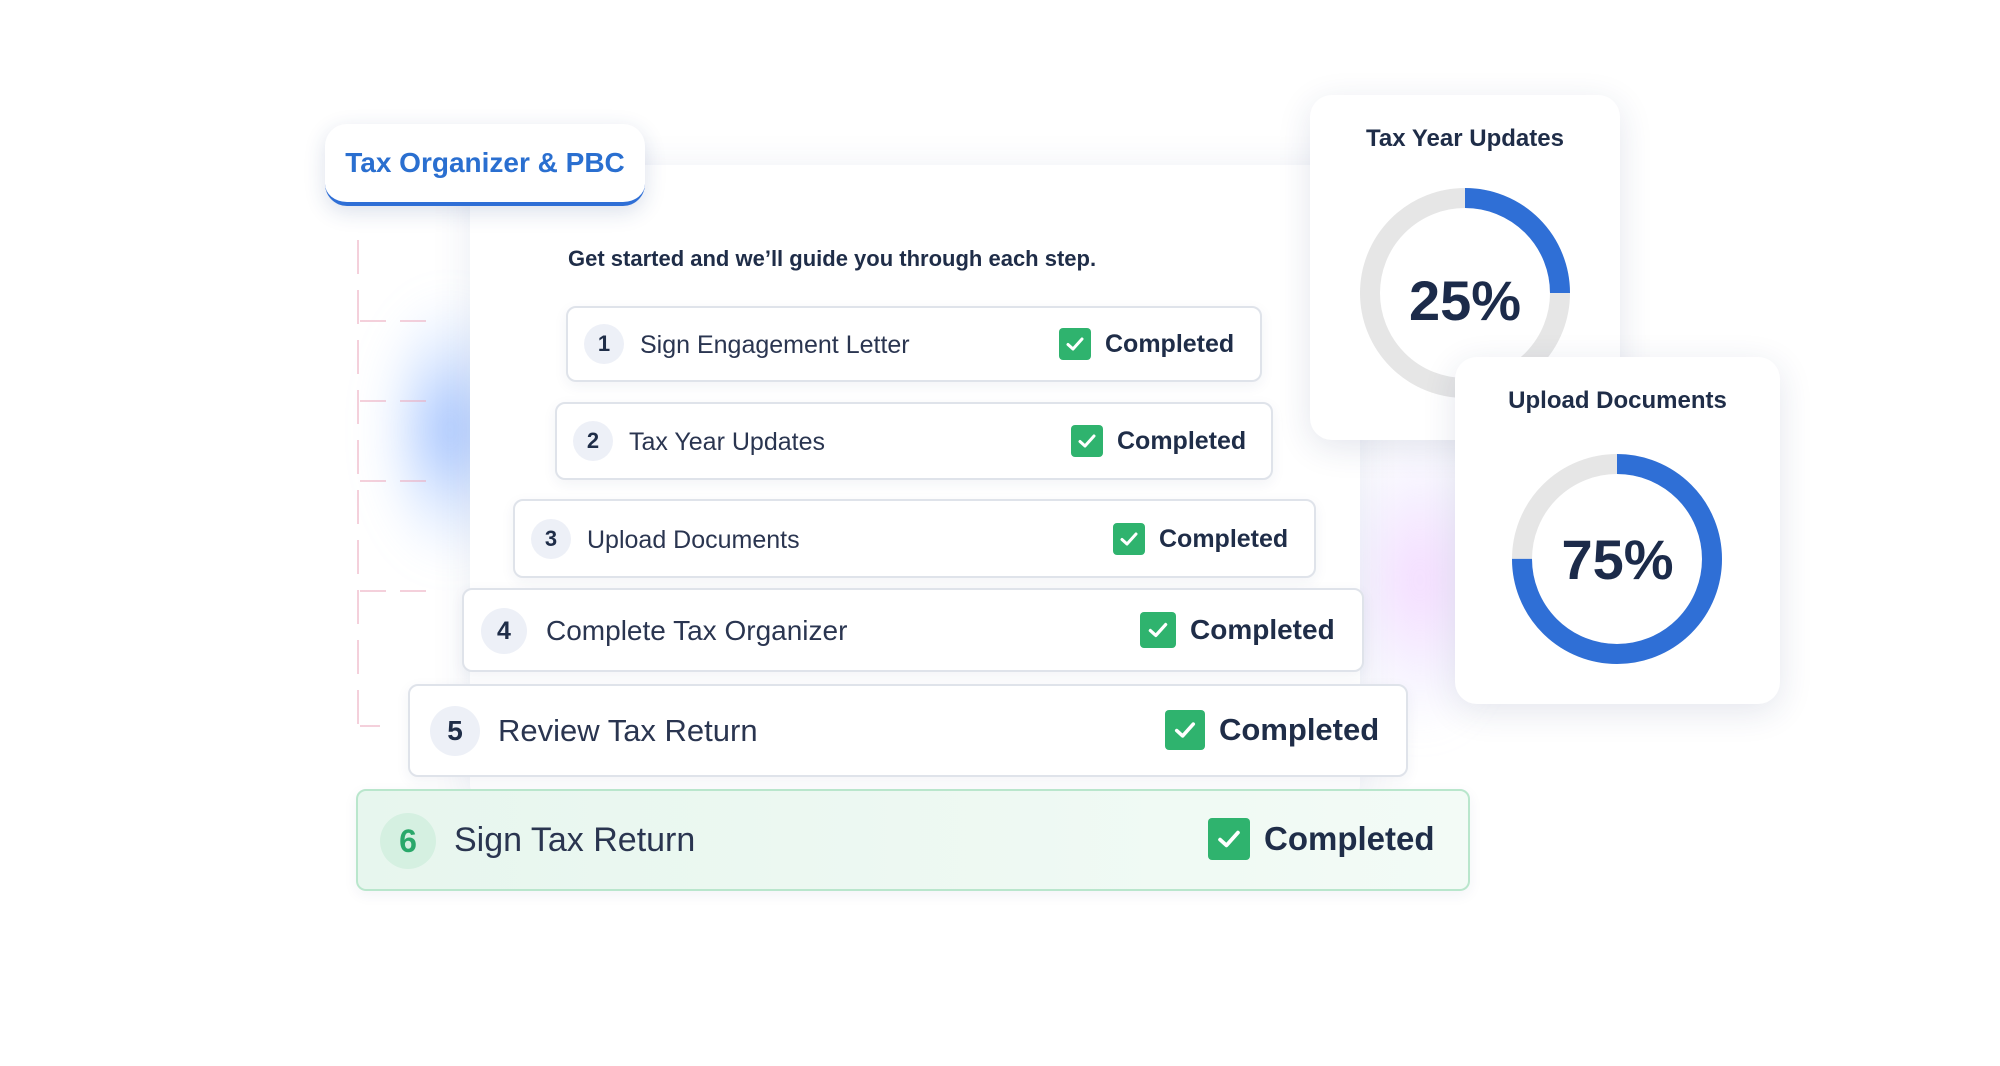 The width and height of the screenshot is (2000, 1066). Describe the element at coordinates (485, 165) in the screenshot. I see `tab-tax-organizer: Tax Organizer & PBC` at that location.